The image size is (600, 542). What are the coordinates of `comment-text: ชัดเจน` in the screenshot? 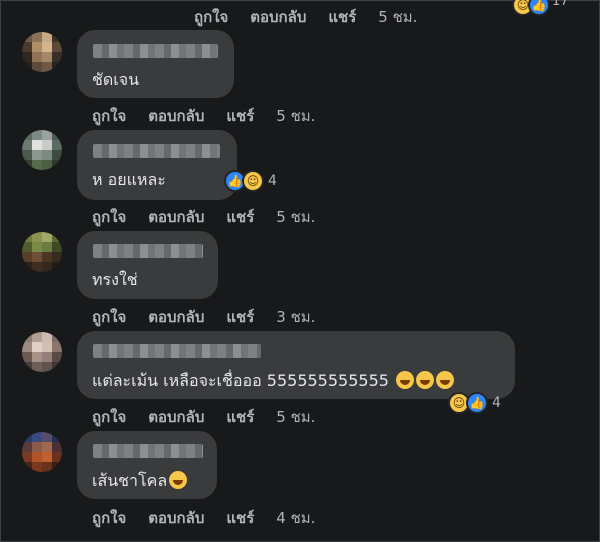 It's located at (116, 79).